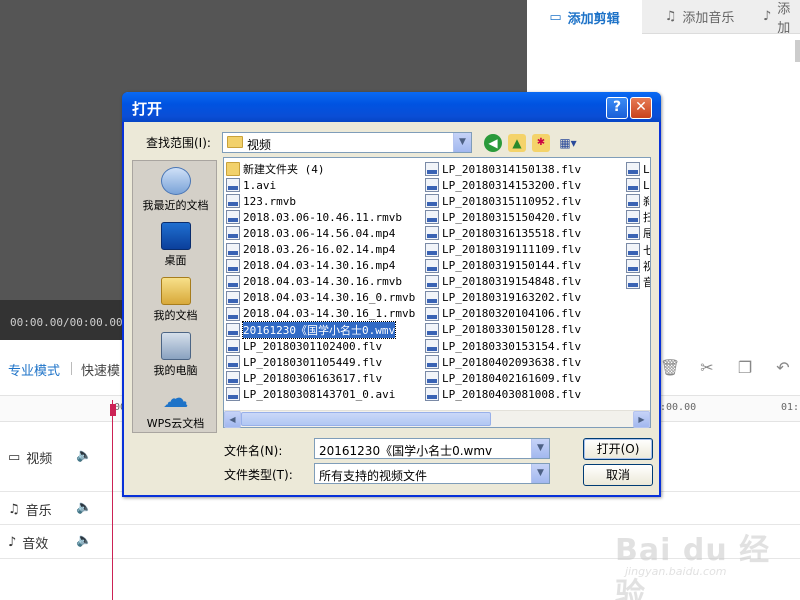 Image resolution: width=800 pixels, height=600 pixels. Describe the element at coordinates (320, 314) in the screenshot. I see `file-list-item: 2018.04.03-14.30.16_1.rmvb` at that location.